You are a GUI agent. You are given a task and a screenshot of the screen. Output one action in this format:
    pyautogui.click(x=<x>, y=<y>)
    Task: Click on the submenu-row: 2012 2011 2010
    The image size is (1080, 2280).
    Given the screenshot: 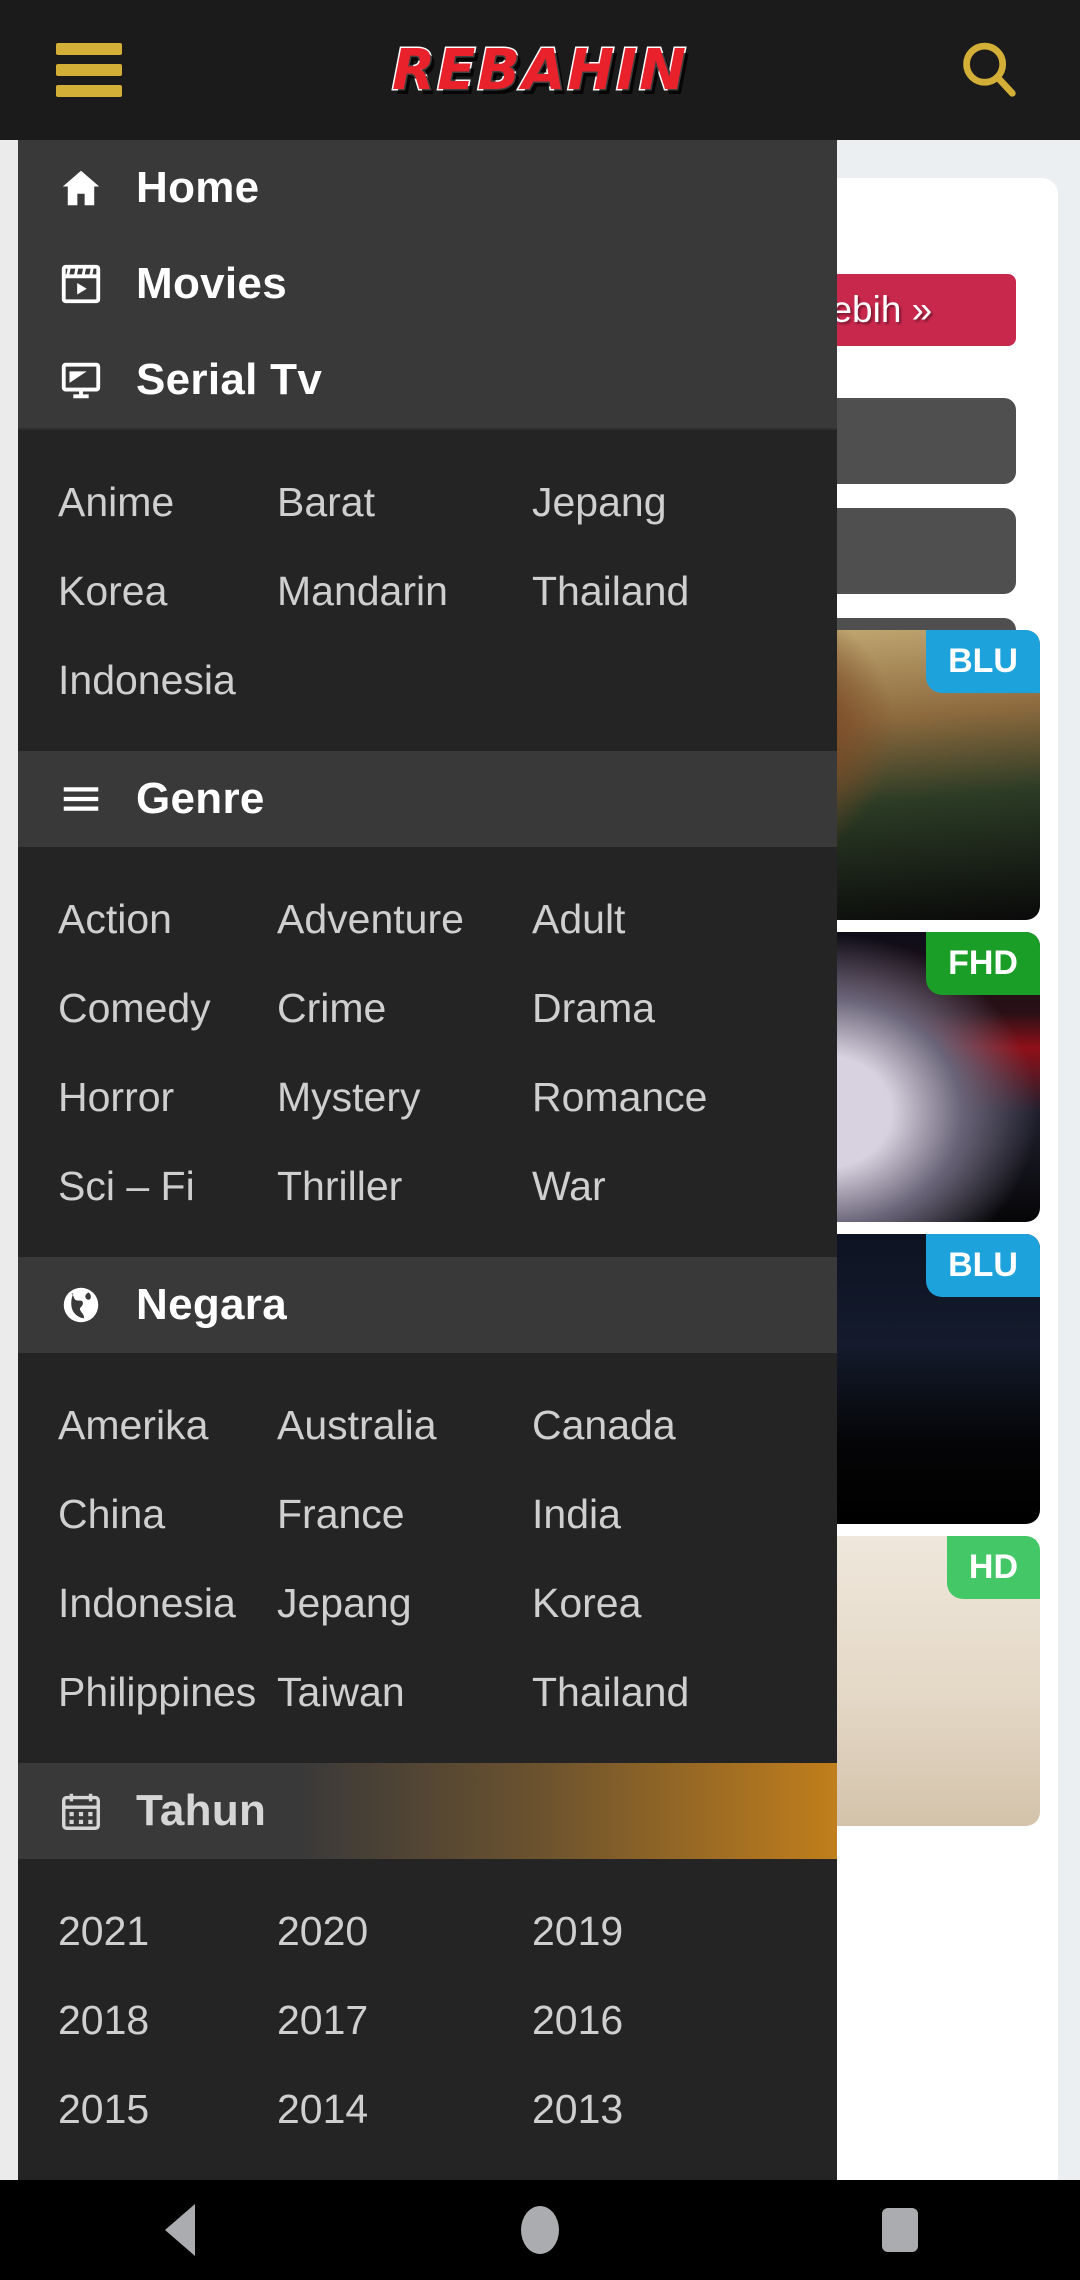 What is the action you would take?
    pyautogui.click(x=418, y=2167)
    